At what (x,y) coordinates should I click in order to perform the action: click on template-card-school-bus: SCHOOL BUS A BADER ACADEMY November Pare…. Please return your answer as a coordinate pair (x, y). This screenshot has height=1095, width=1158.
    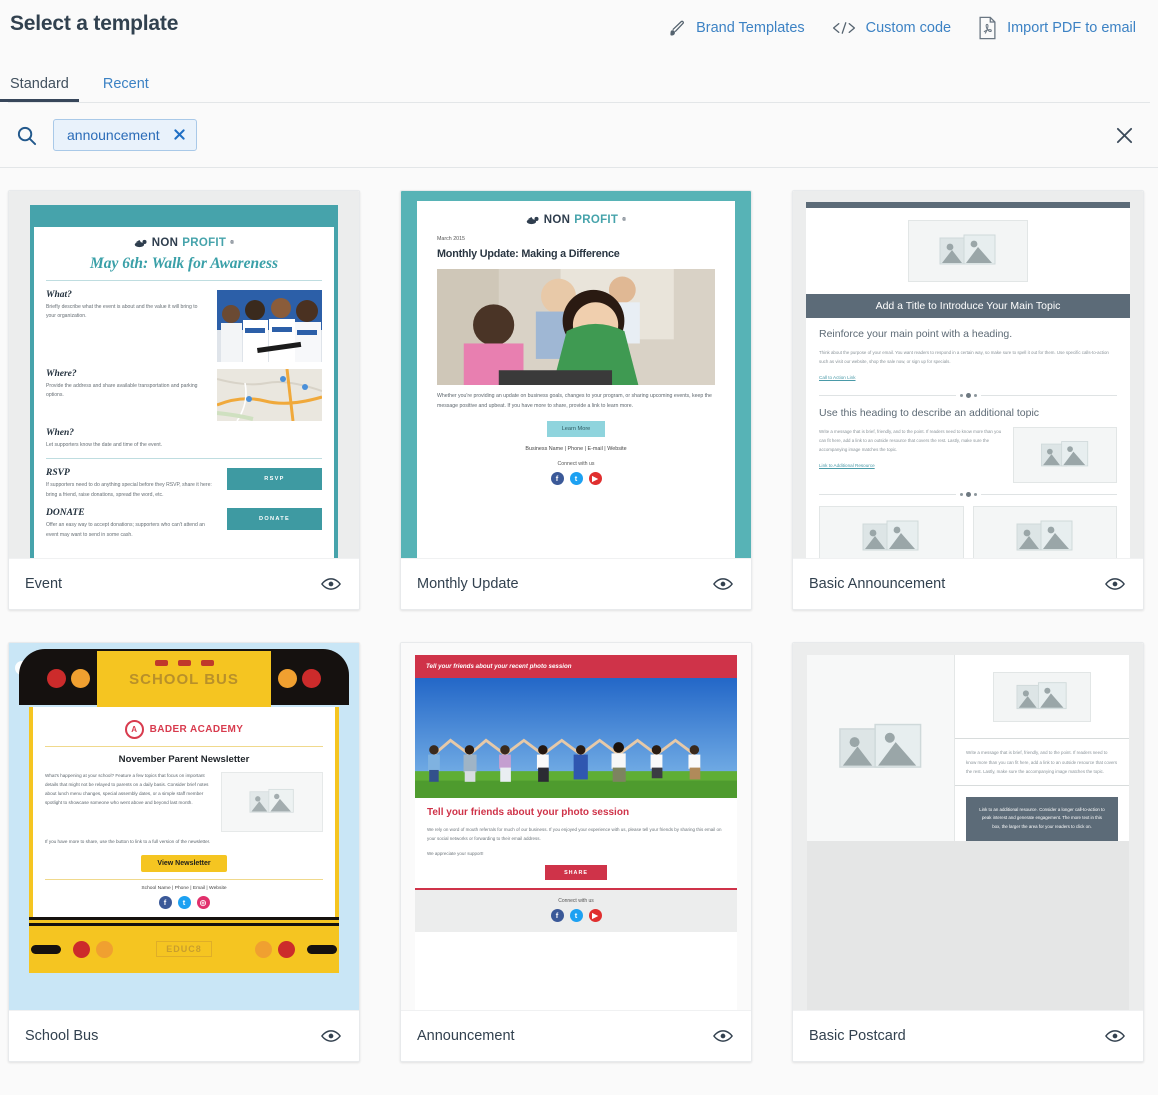
    Looking at the image, I should click on (184, 852).